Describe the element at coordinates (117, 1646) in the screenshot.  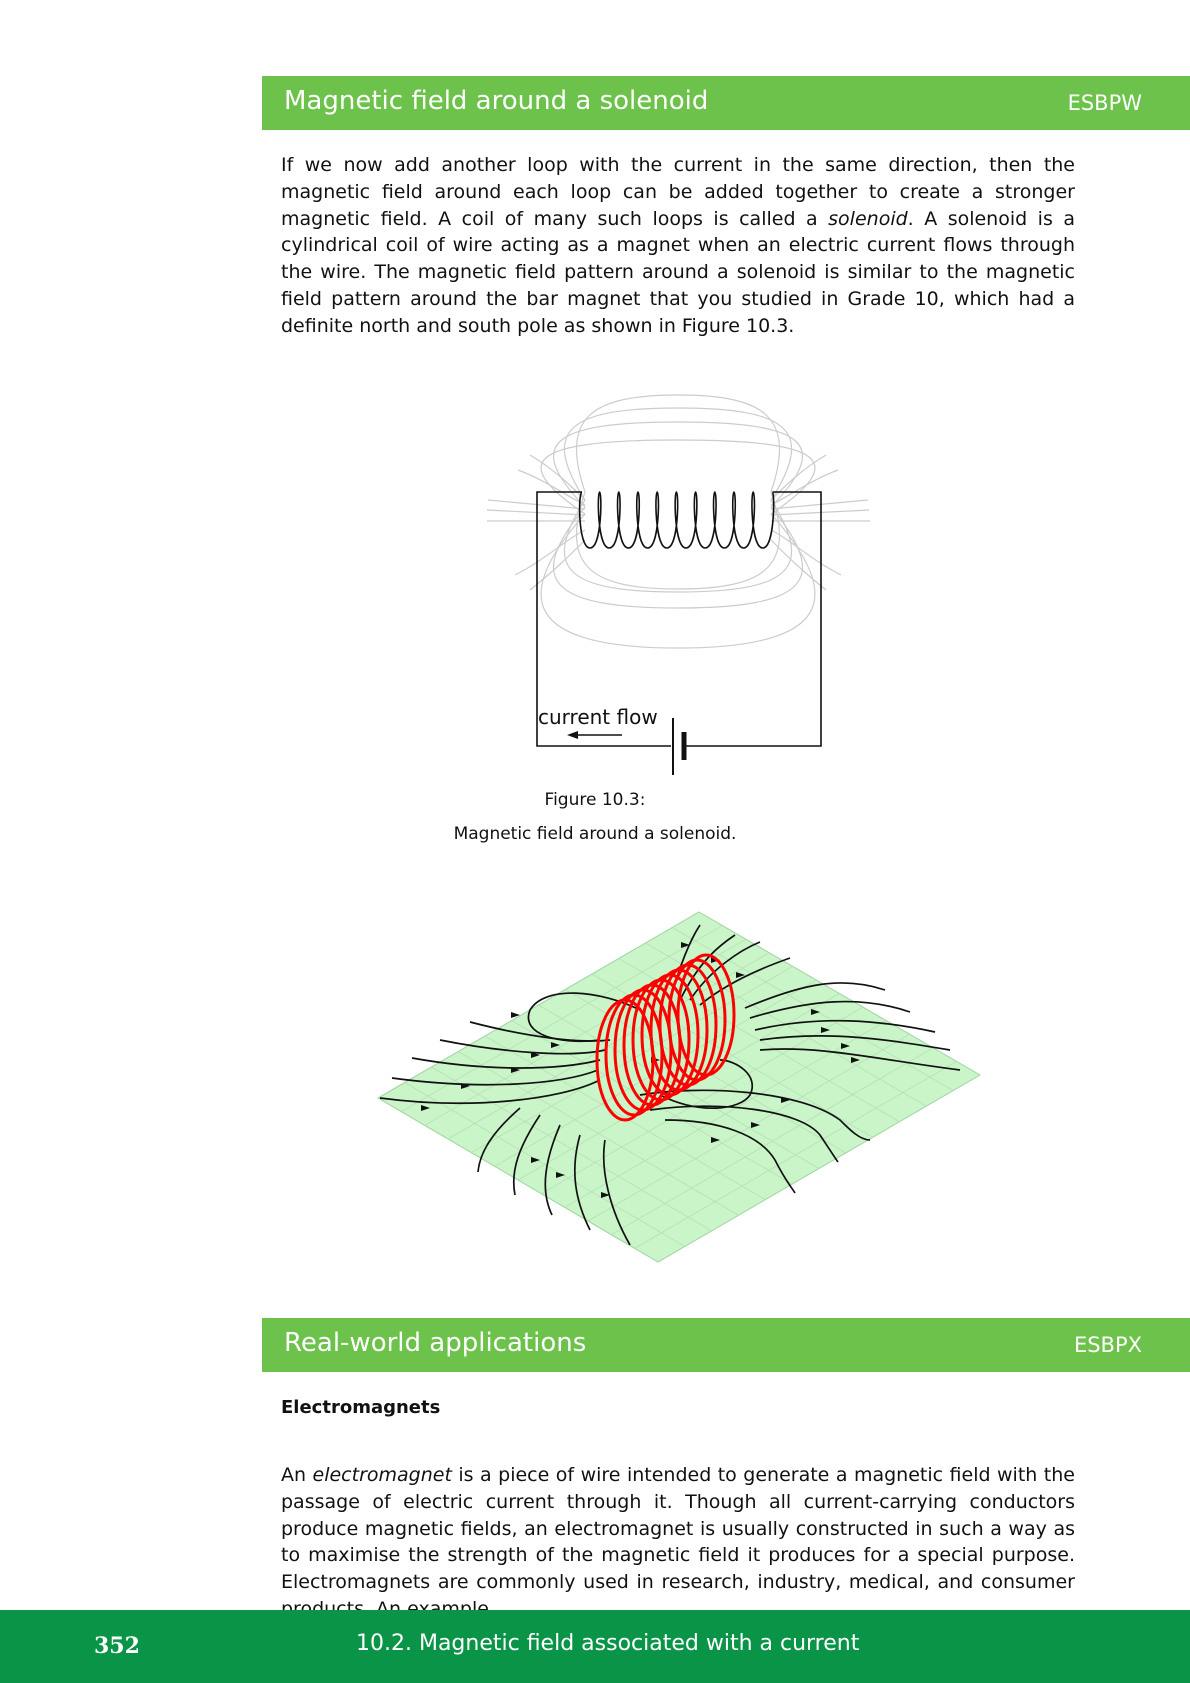
I see `page-number: 352` at that location.